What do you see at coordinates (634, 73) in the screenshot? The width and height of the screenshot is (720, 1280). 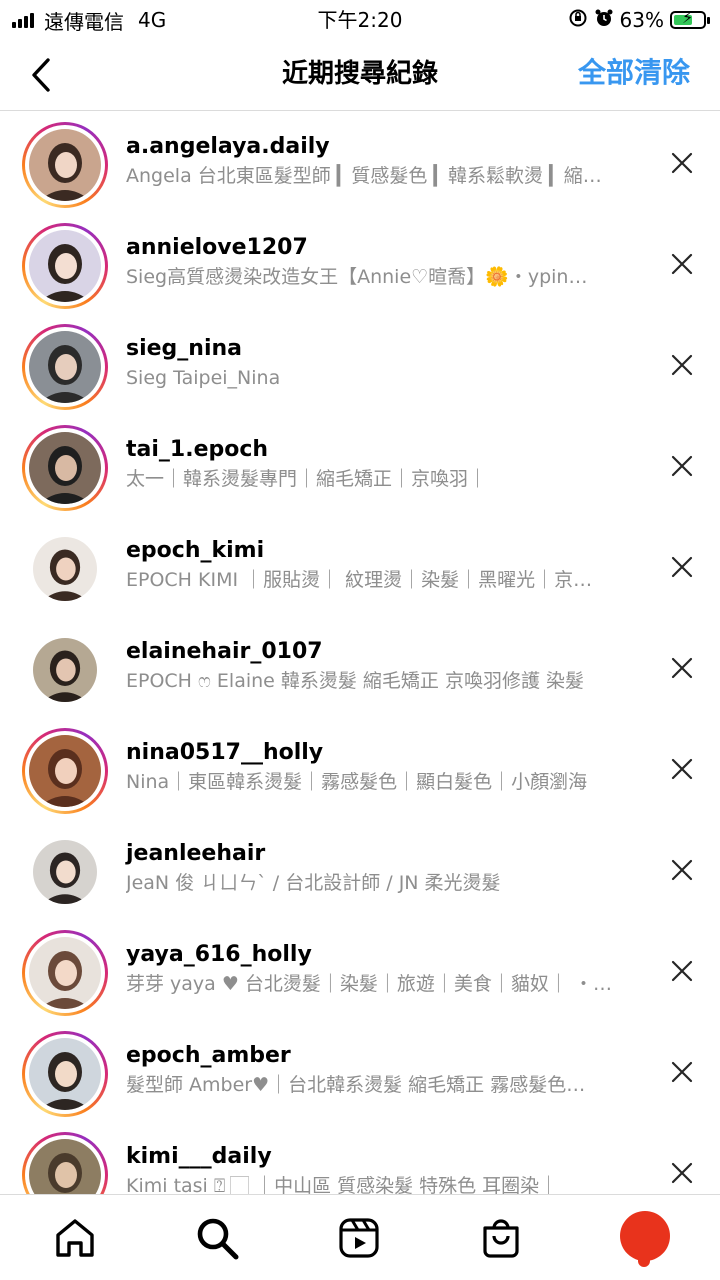 I see `clear-all-button: 全部清除` at bounding box center [634, 73].